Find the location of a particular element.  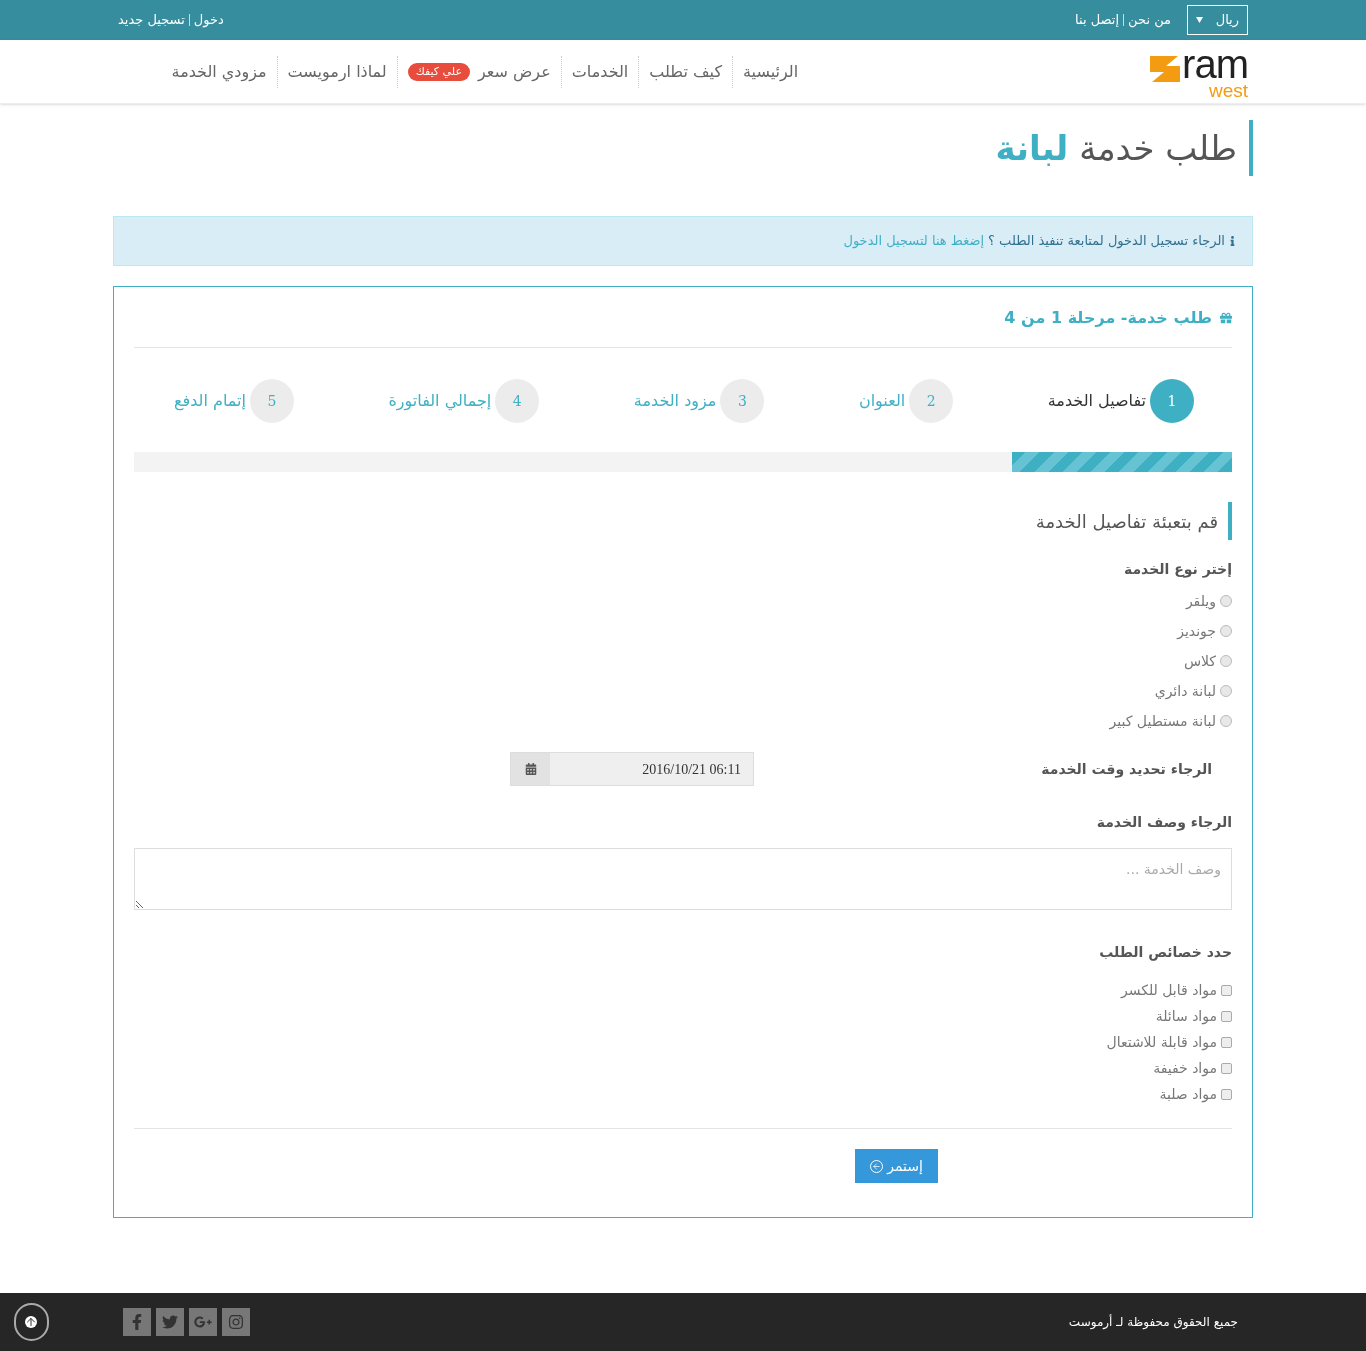

nav-badge: علي كيفك is located at coordinates (438, 71).